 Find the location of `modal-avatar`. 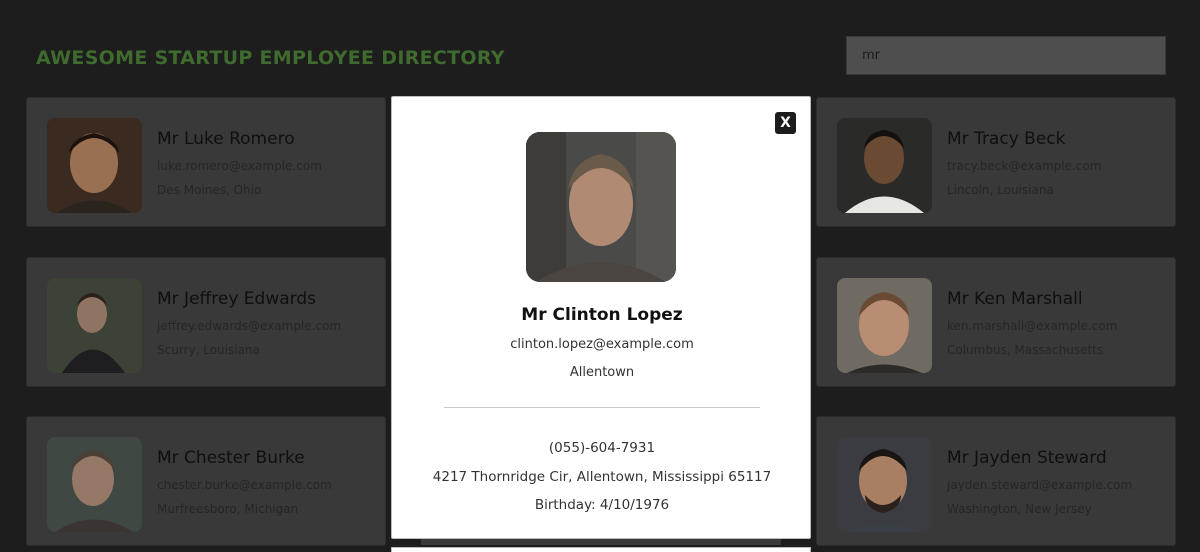

modal-avatar is located at coordinates (601, 207).